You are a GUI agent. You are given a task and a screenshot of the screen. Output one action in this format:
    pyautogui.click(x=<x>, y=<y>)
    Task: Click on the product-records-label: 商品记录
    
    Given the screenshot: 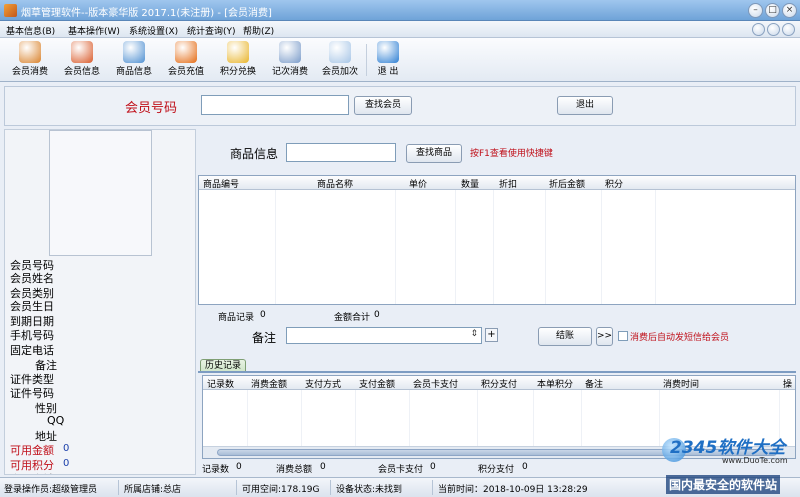 What is the action you would take?
    pyautogui.click(x=236, y=318)
    